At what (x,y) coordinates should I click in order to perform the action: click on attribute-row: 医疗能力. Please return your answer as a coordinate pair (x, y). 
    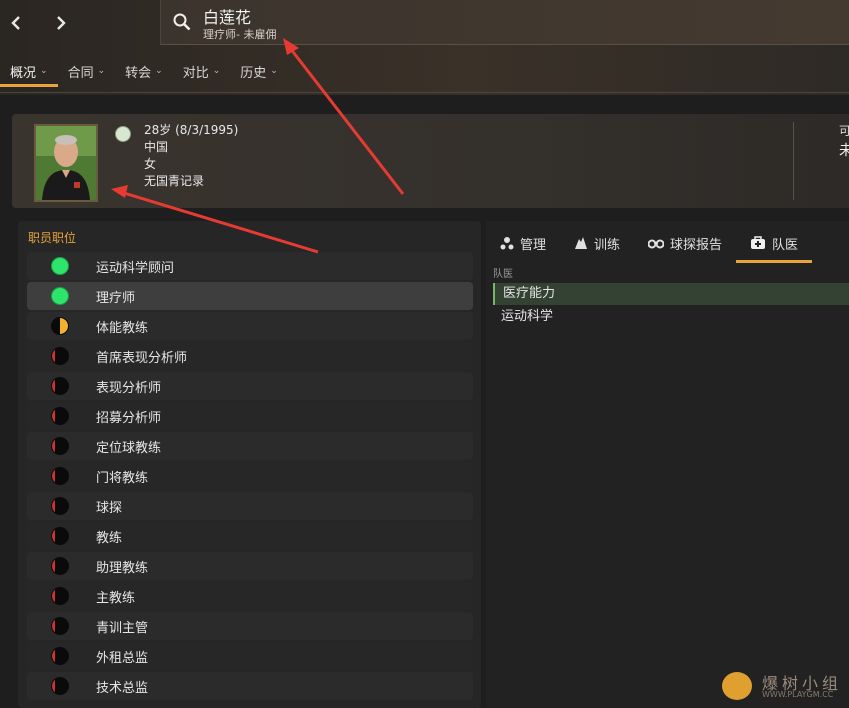
    Looking at the image, I should click on (671, 294).